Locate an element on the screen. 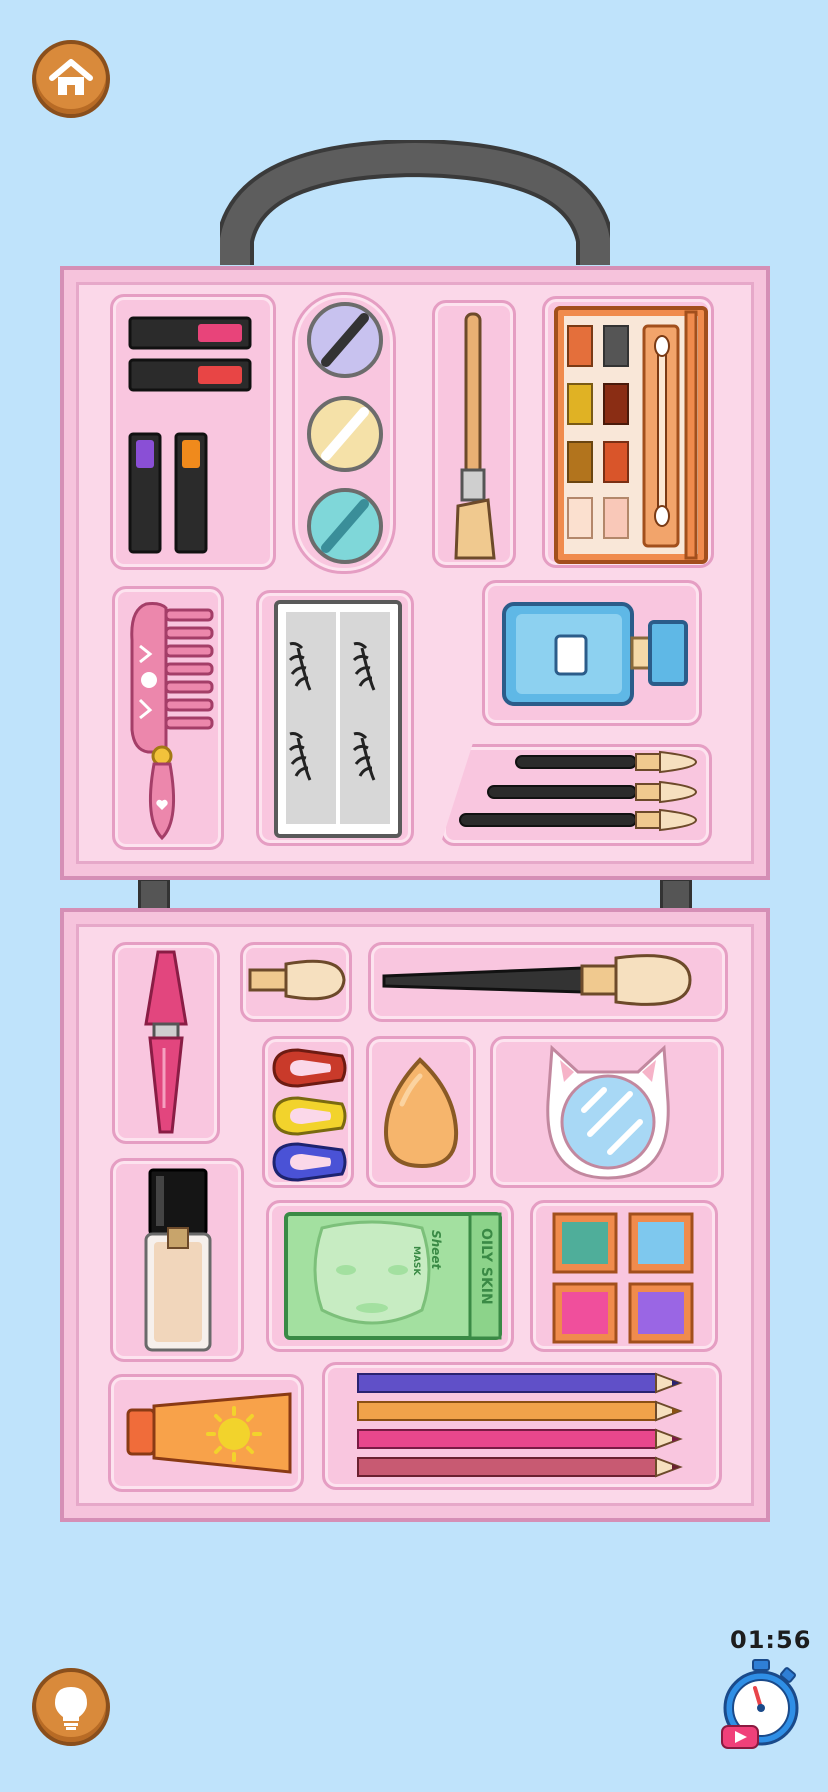 The image size is (828, 1792). sheet-mask-sub: MASK is located at coordinates (416, 1261).